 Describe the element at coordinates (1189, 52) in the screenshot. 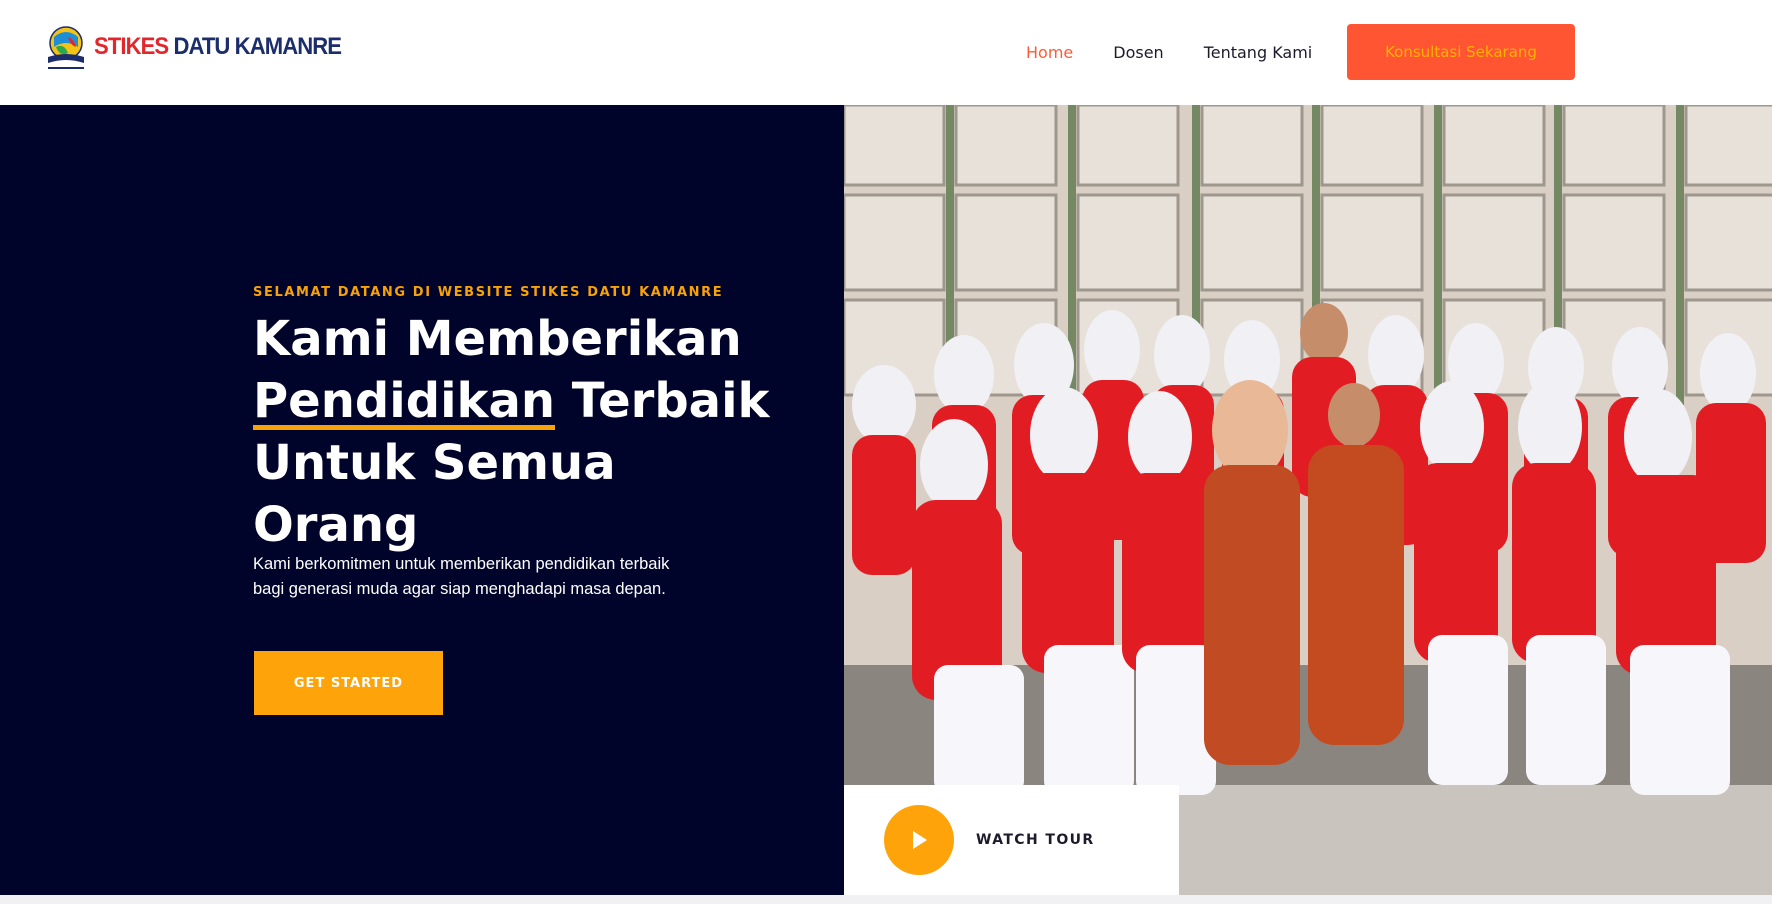

I see `main-nav: Home Dosen Tentang Kami` at that location.